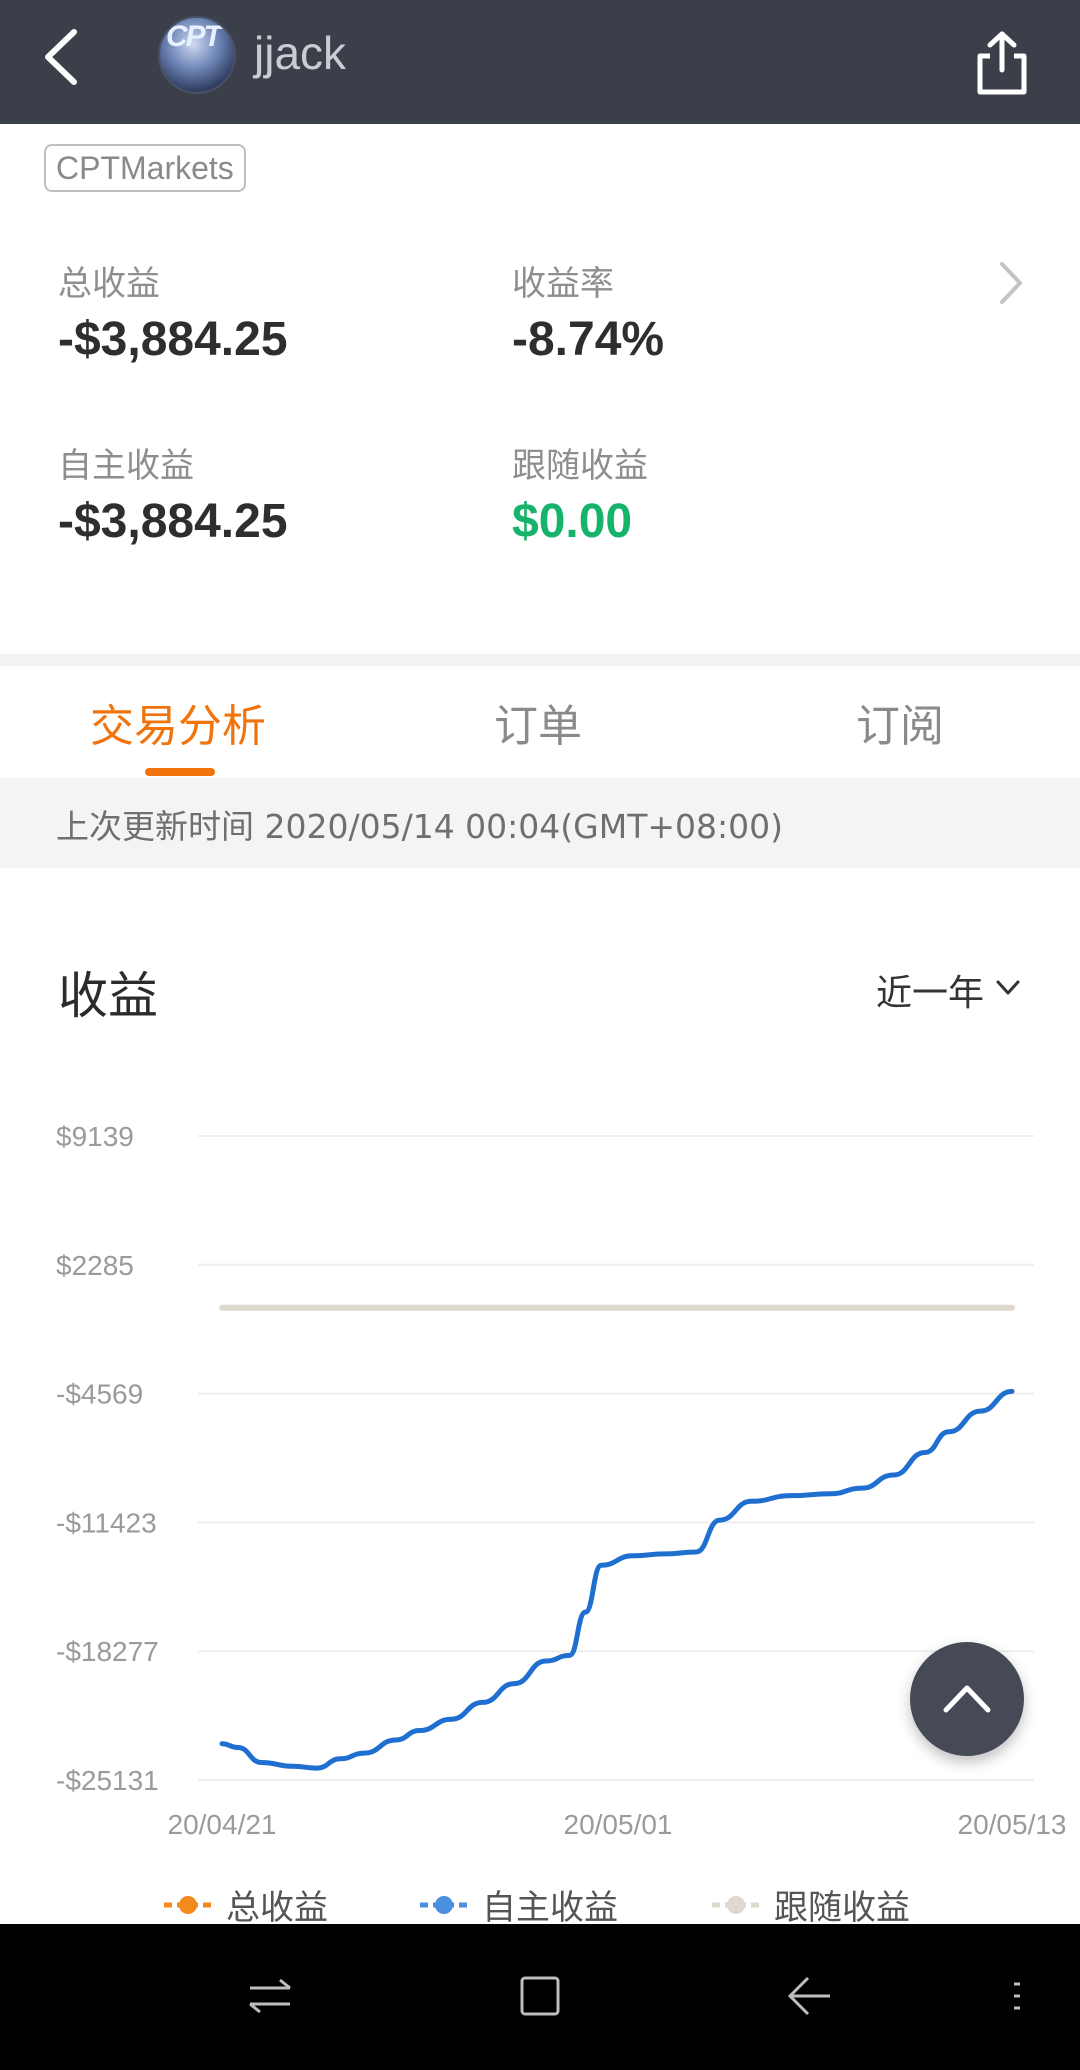 The width and height of the screenshot is (1080, 2070). Describe the element at coordinates (61, 57) in the screenshot. I see `chevron-left-icon` at that location.